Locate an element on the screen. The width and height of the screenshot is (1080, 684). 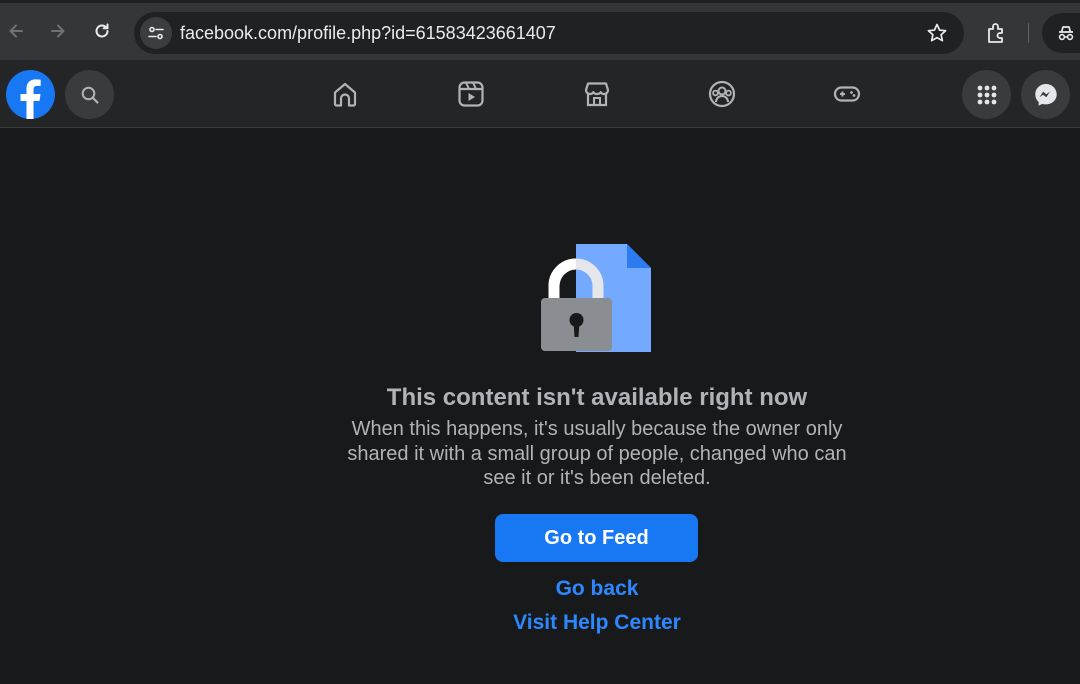
site-settings-icon is located at coordinates (156, 33).